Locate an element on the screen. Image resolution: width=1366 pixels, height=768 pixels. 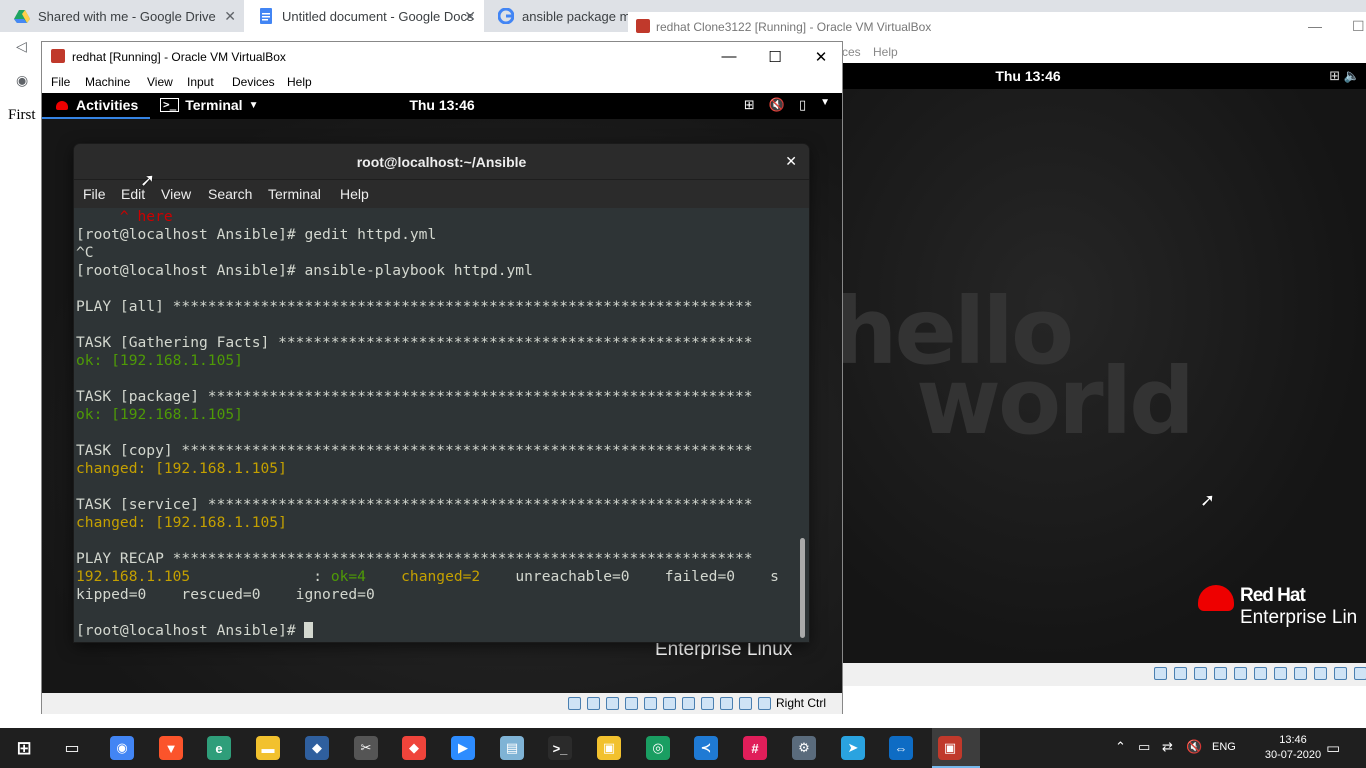
notifications-icon: ▭ is located at coordinates (1333, 748).